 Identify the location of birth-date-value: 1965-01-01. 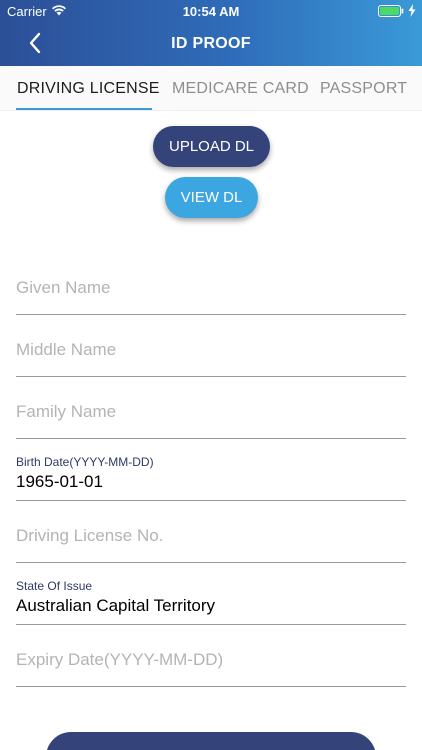
(59, 481).